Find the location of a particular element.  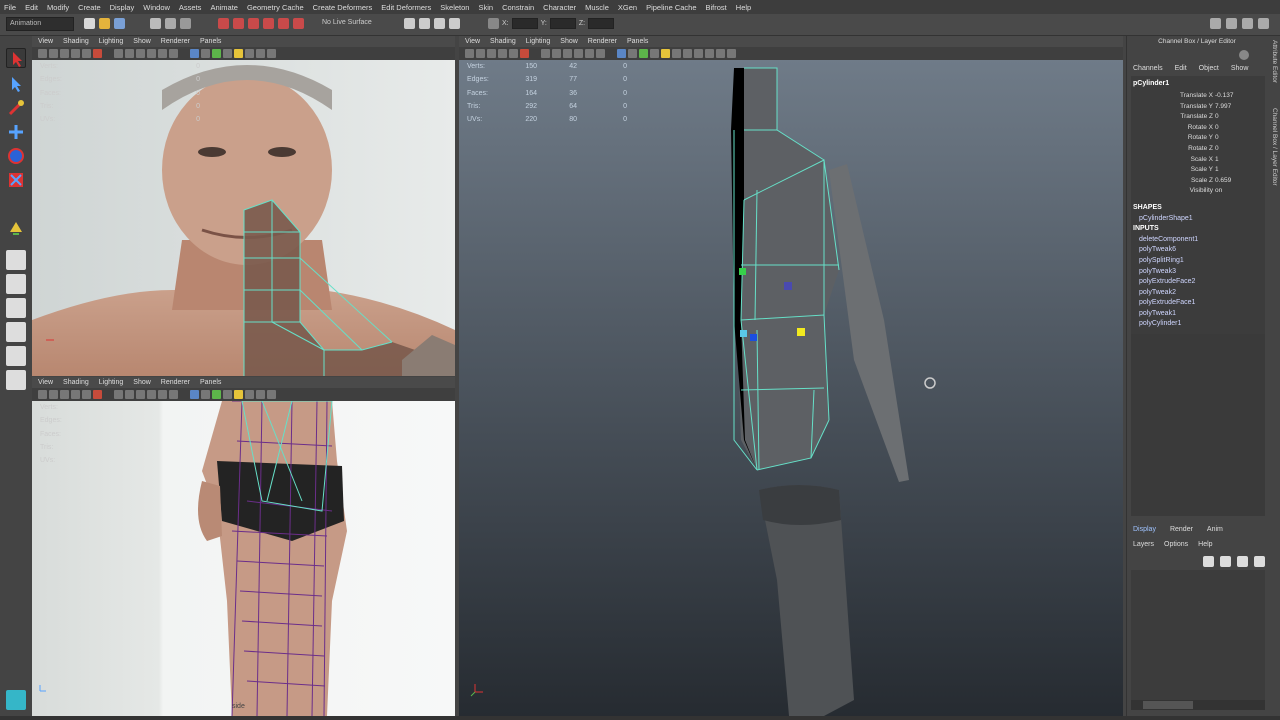

attr-value: on is located at coordinates (1218, 191).